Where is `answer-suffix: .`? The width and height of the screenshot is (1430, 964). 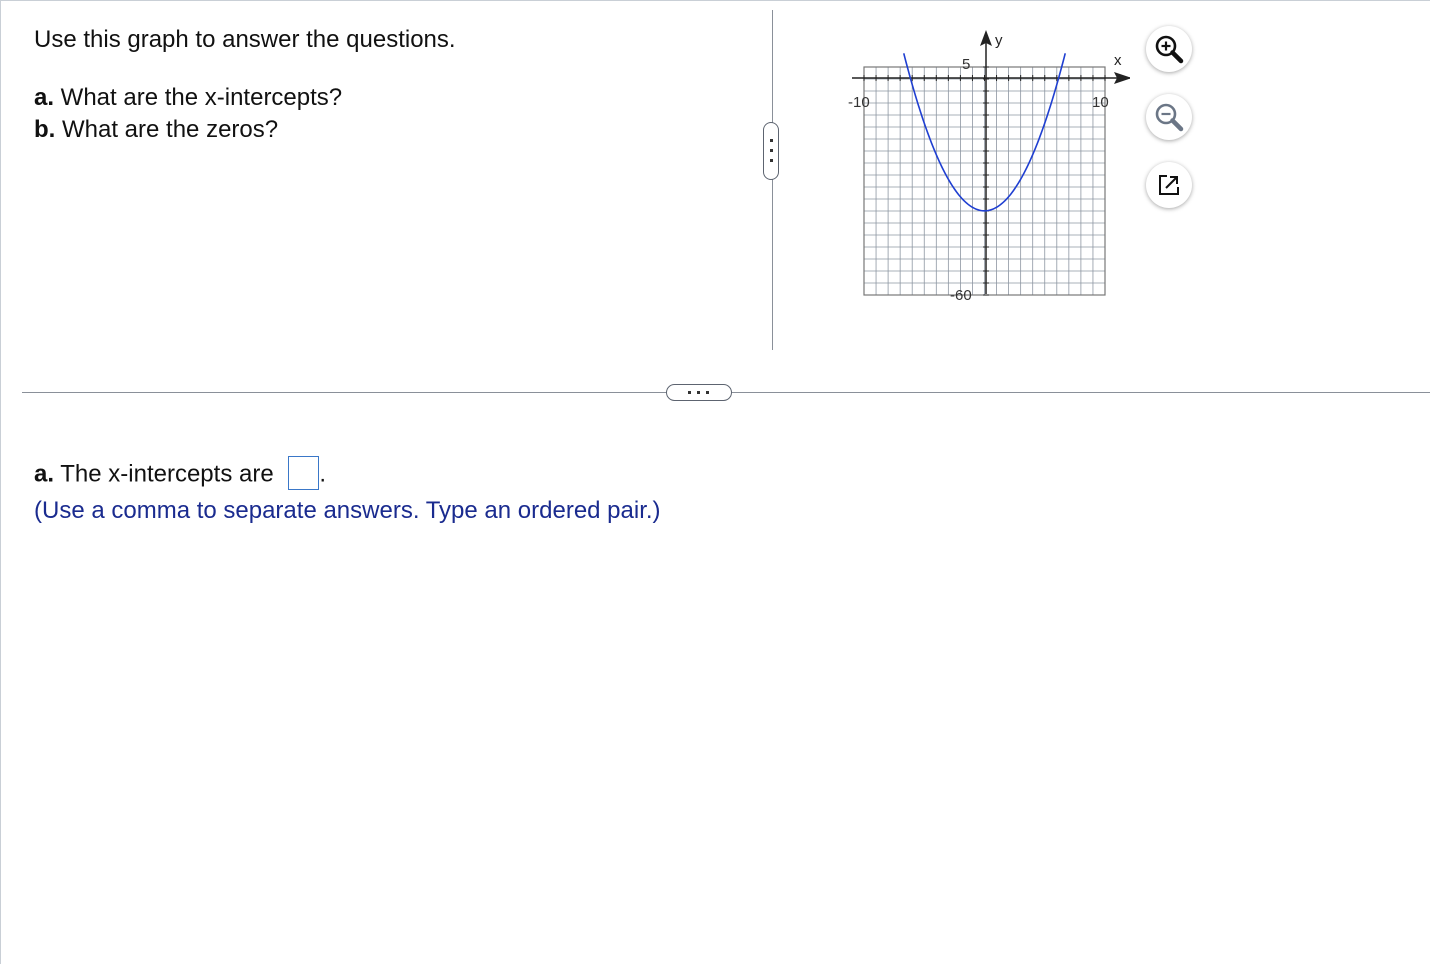
answer-suffix: . is located at coordinates (323, 474).